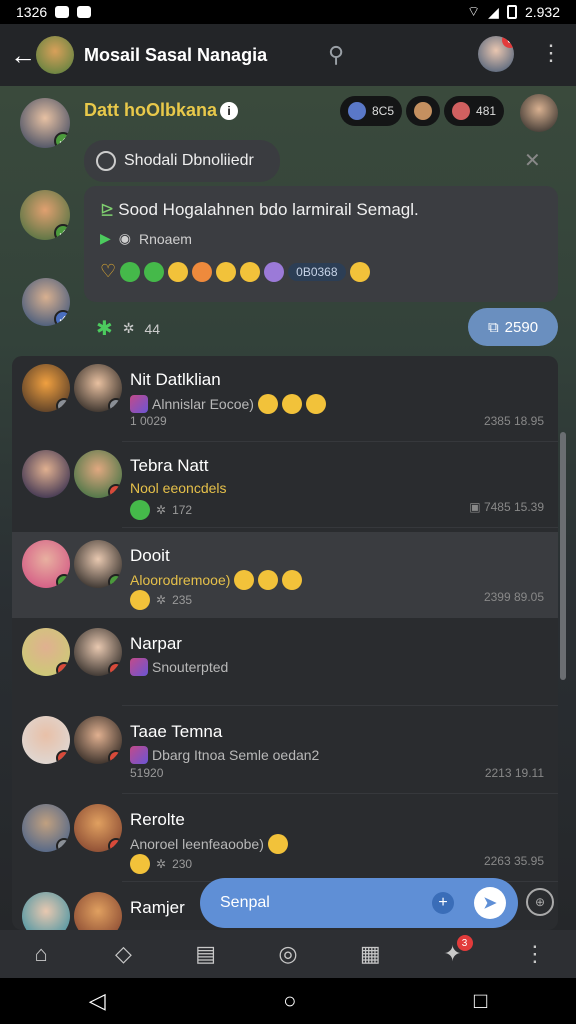 The height and width of the screenshot is (1024, 576). I want to click on system-nav: ◁ ○ □, so click(288, 1001).